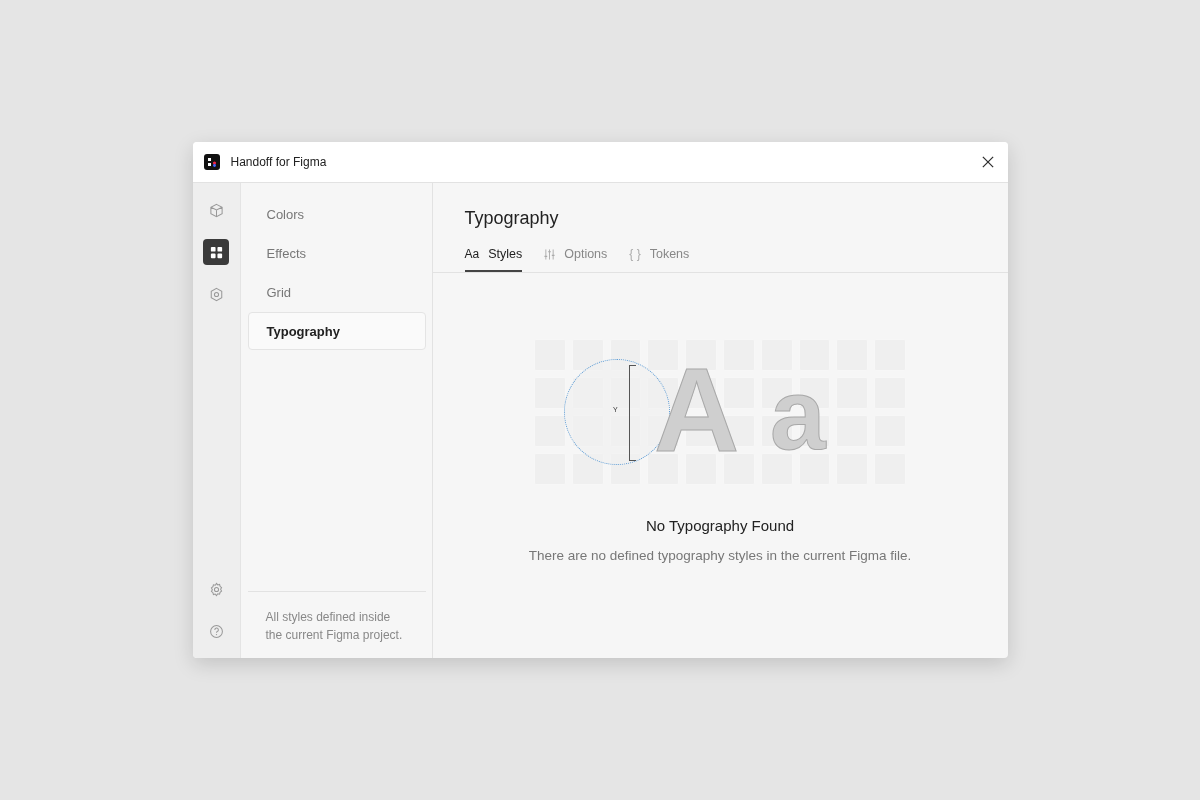  Describe the element at coordinates (211, 162) in the screenshot. I see `app-logo-icon` at that location.